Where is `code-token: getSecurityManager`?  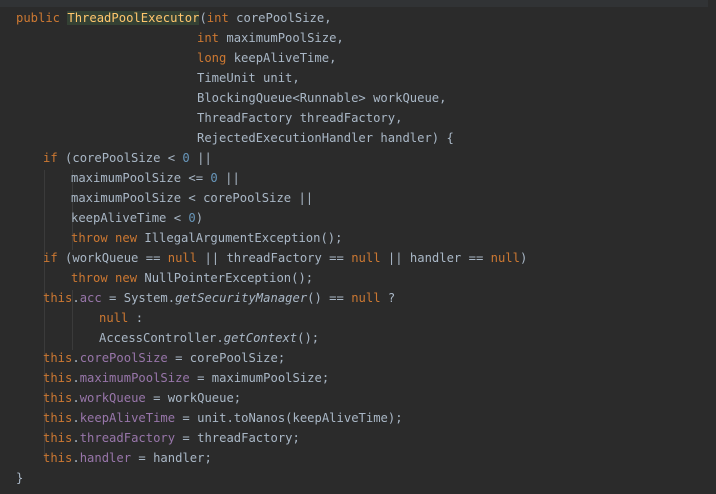
code-token: getSecurityManager is located at coordinates (241, 298).